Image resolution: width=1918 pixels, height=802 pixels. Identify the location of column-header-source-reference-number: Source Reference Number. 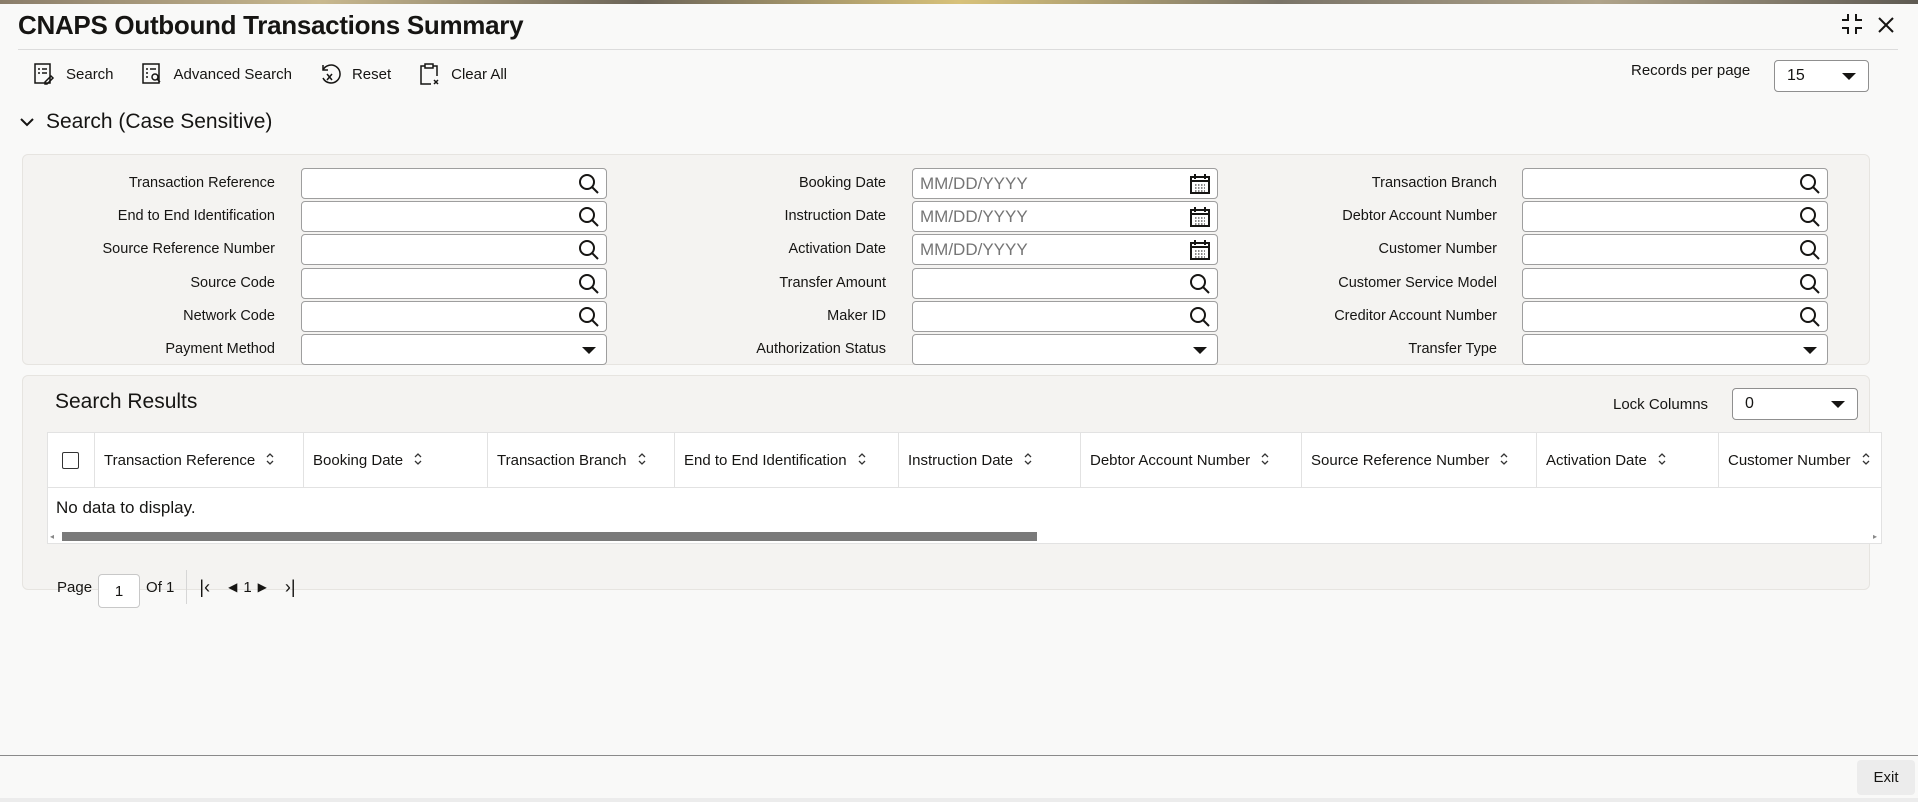
(1419, 460).